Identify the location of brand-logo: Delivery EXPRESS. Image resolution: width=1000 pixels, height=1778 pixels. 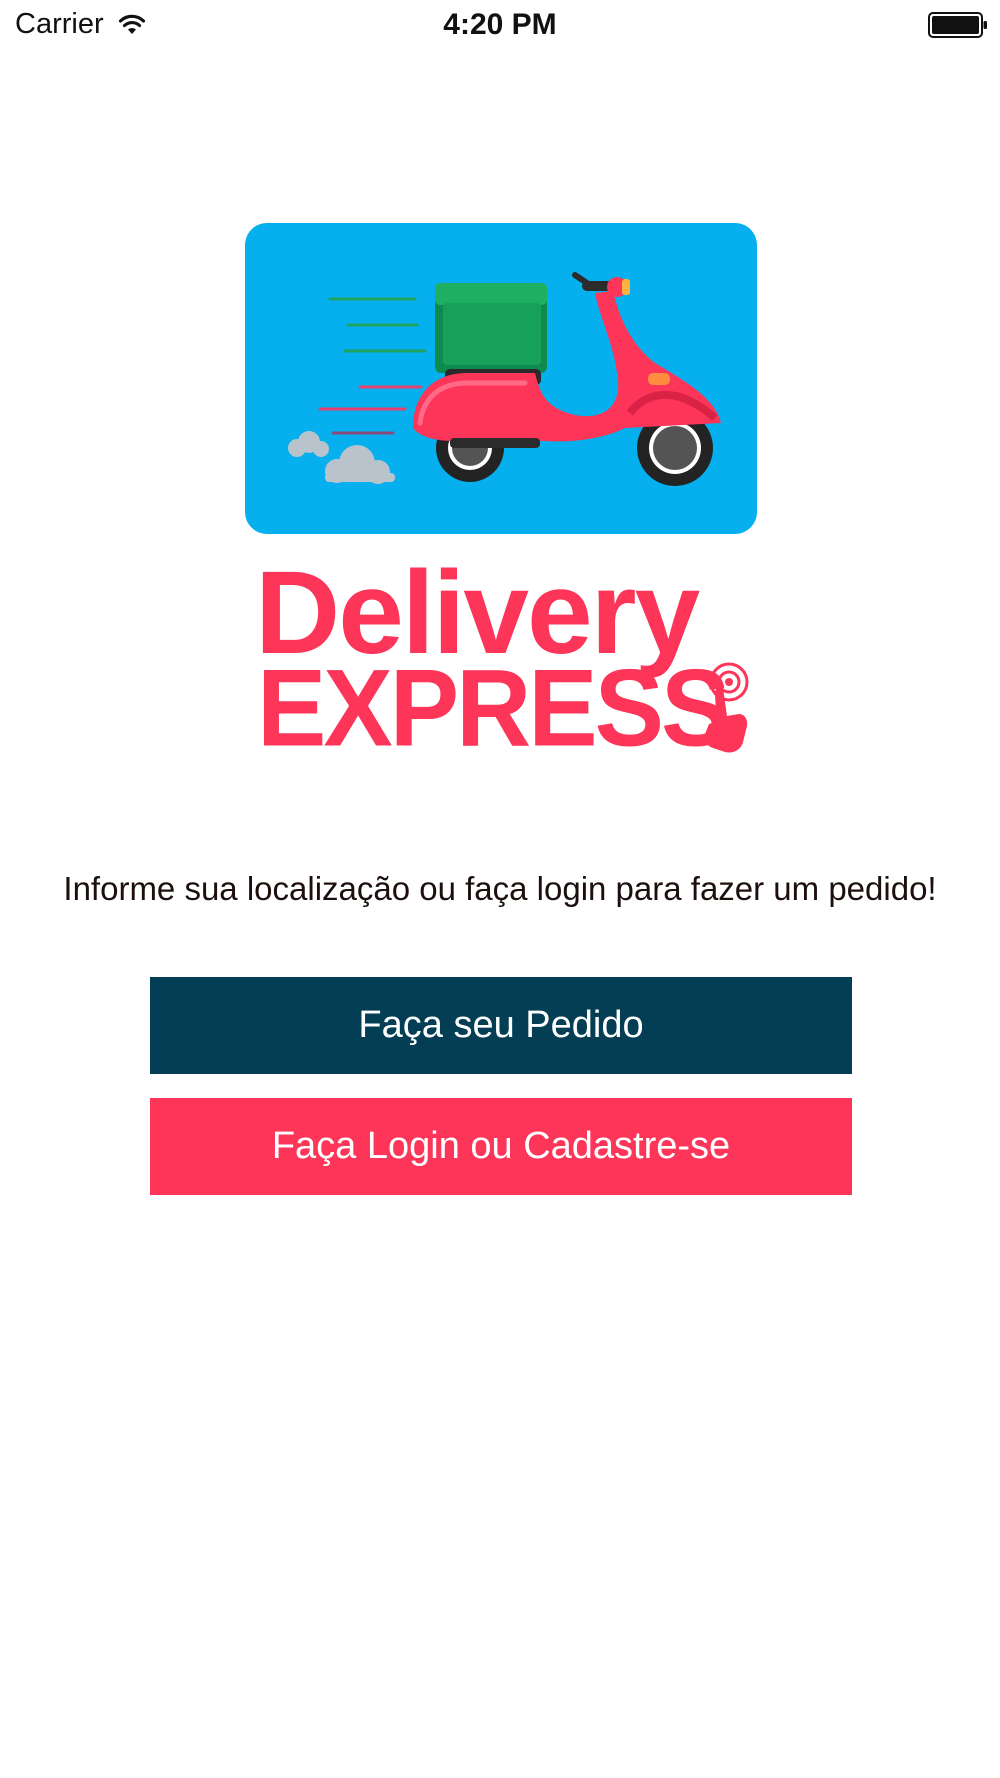
(505, 657).